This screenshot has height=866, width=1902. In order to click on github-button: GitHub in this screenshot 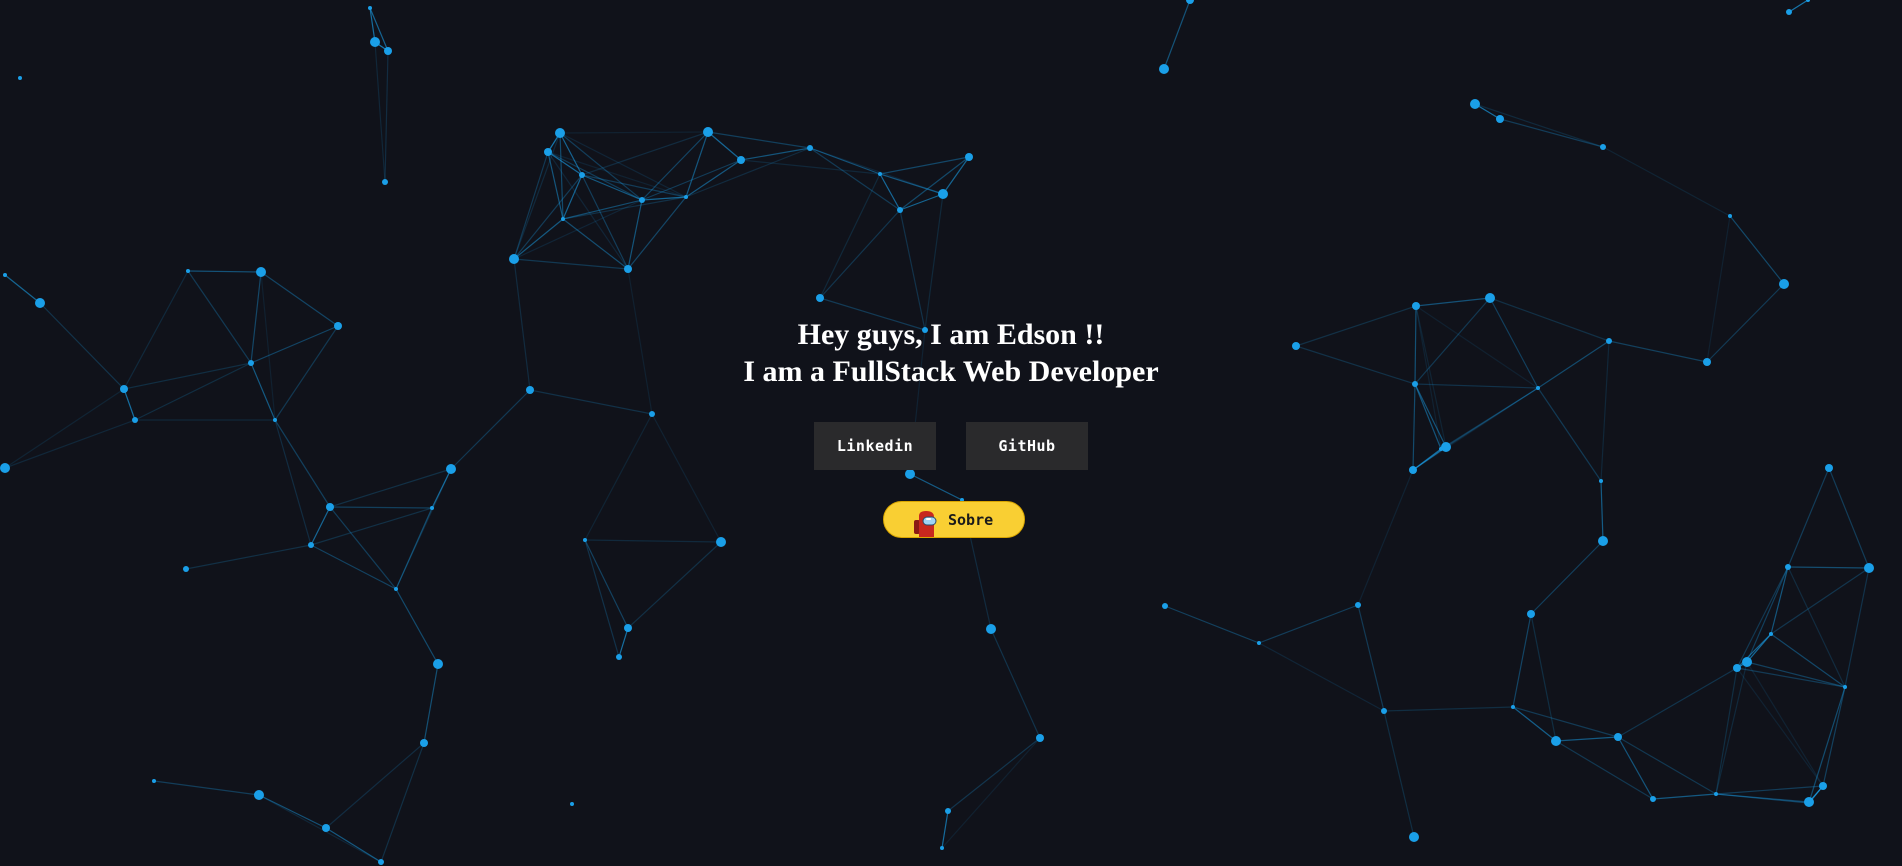, I will do `click(1027, 446)`.